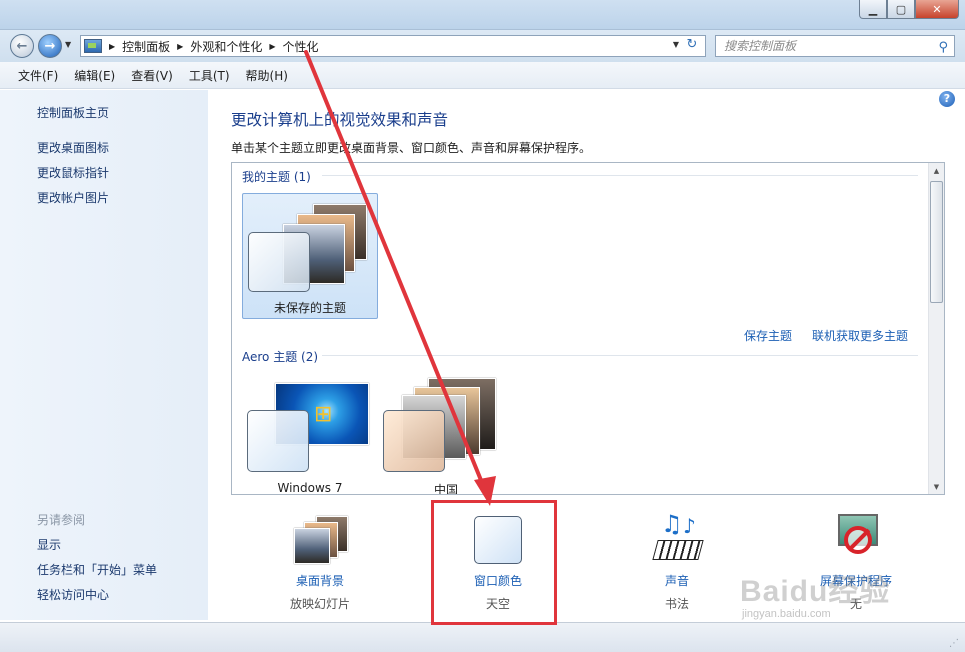 This screenshot has height=652, width=965. I want to click on my-themes-header: 我的主题 (1), so click(276, 177).